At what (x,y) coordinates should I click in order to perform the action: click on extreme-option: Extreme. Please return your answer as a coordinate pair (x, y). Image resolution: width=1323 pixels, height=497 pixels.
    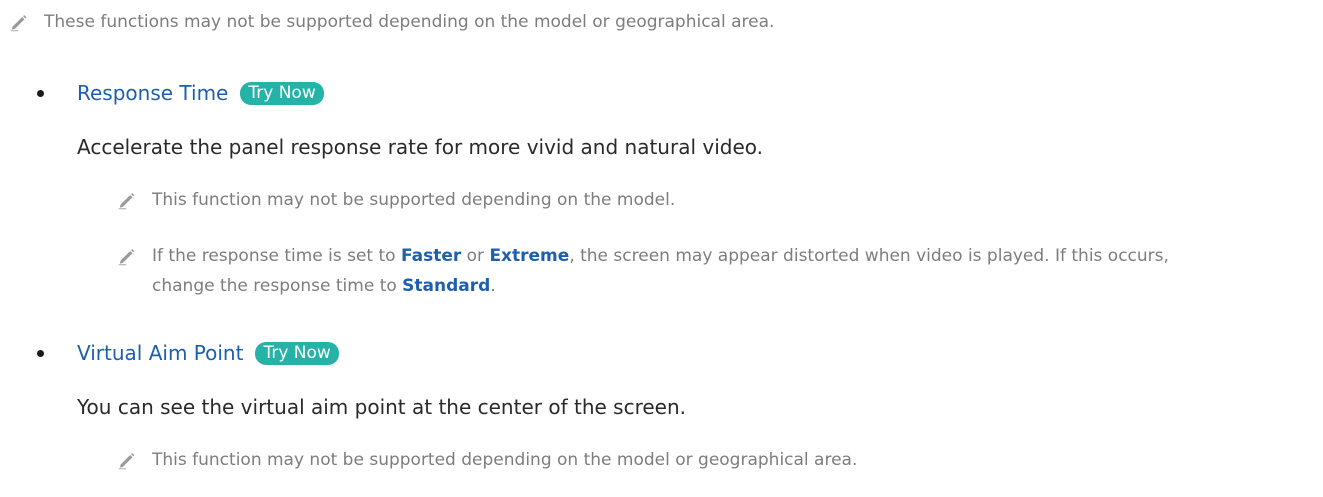
    Looking at the image, I should click on (529, 256).